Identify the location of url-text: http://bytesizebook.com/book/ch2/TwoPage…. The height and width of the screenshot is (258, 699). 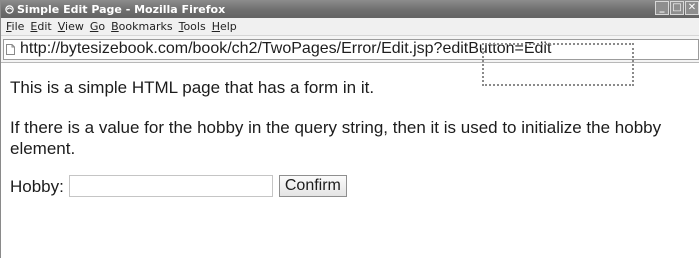
(286, 48).